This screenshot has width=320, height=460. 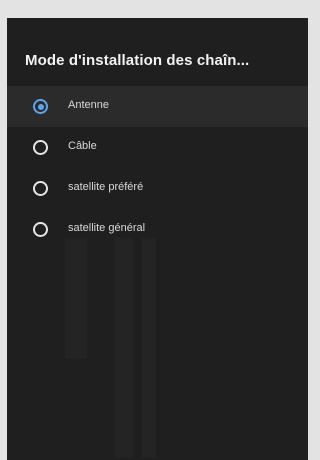 What do you see at coordinates (157, 229) in the screenshot?
I see `option-satellite-general: satellite général` at bounding box center [157, 229].